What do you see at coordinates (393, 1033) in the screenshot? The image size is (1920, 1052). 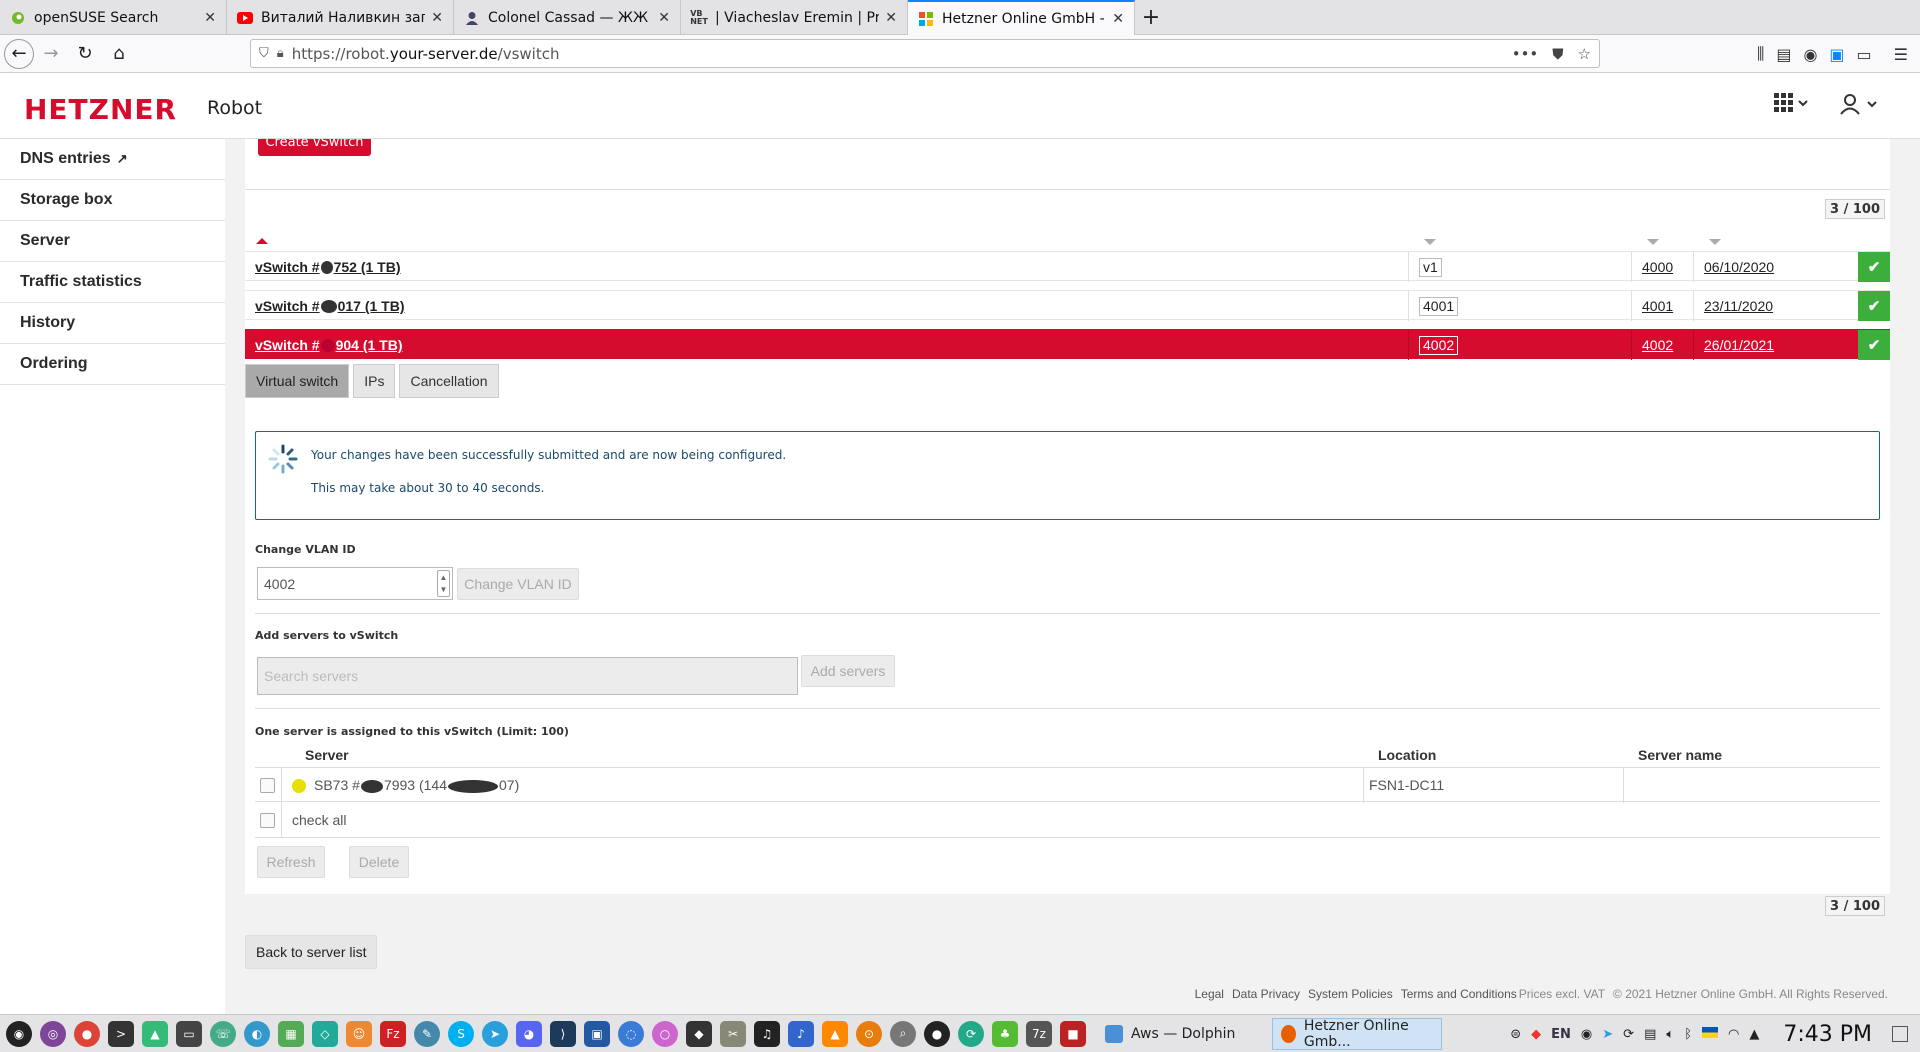 I see `filezilla-icon: Fz` at bounding box center [393, 1033].